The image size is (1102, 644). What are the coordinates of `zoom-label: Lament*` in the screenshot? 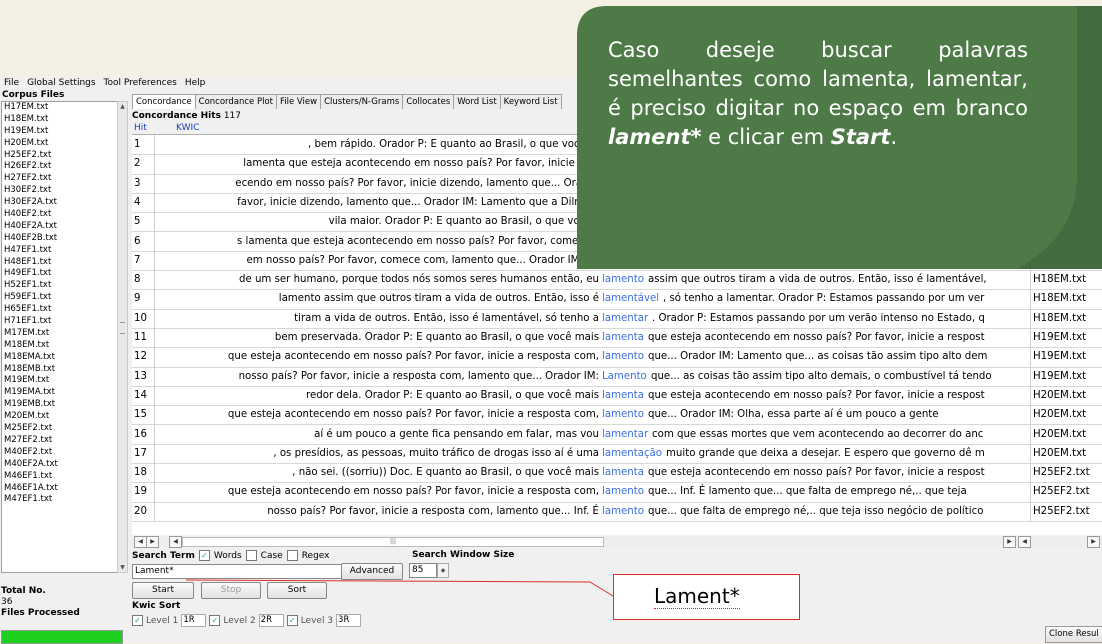 It's located at (697, 596).